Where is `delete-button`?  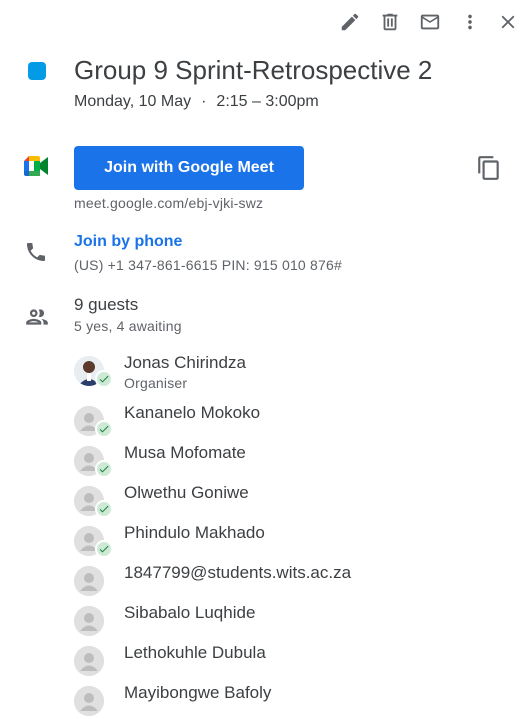
delete-button is located at coordinates (390, 22).